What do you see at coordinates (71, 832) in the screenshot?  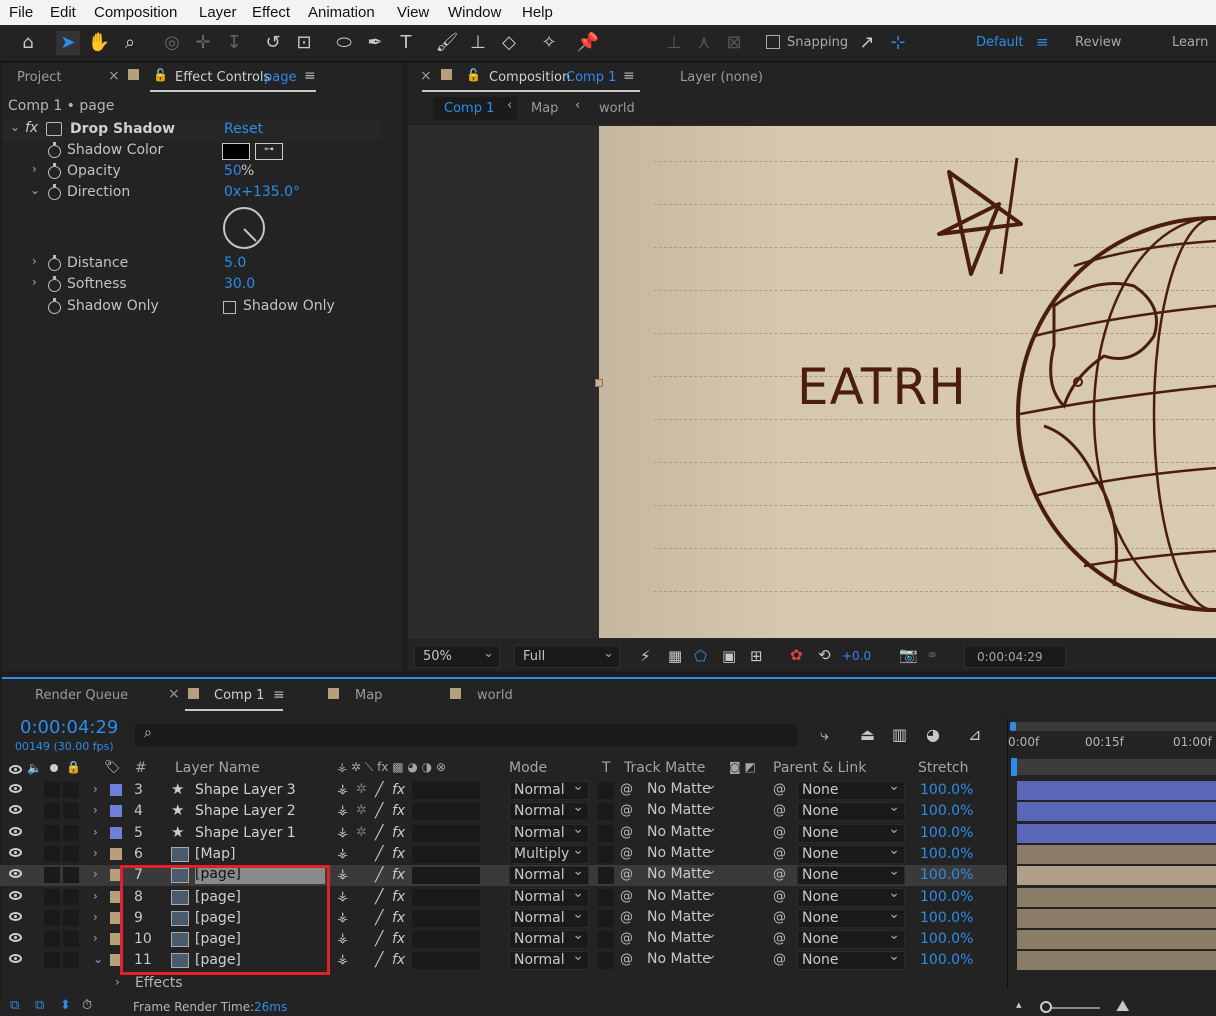 I see `lock-switch` at bounding box center [71, 832].